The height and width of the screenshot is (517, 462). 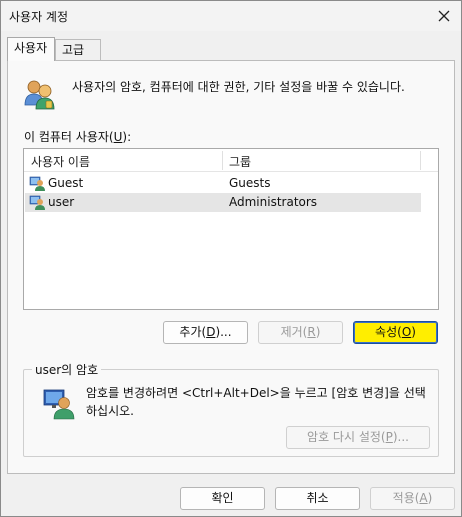 I want to click on user-list-label: 이 컴퓨터 사용자(U):, so click(x=77, y=136).